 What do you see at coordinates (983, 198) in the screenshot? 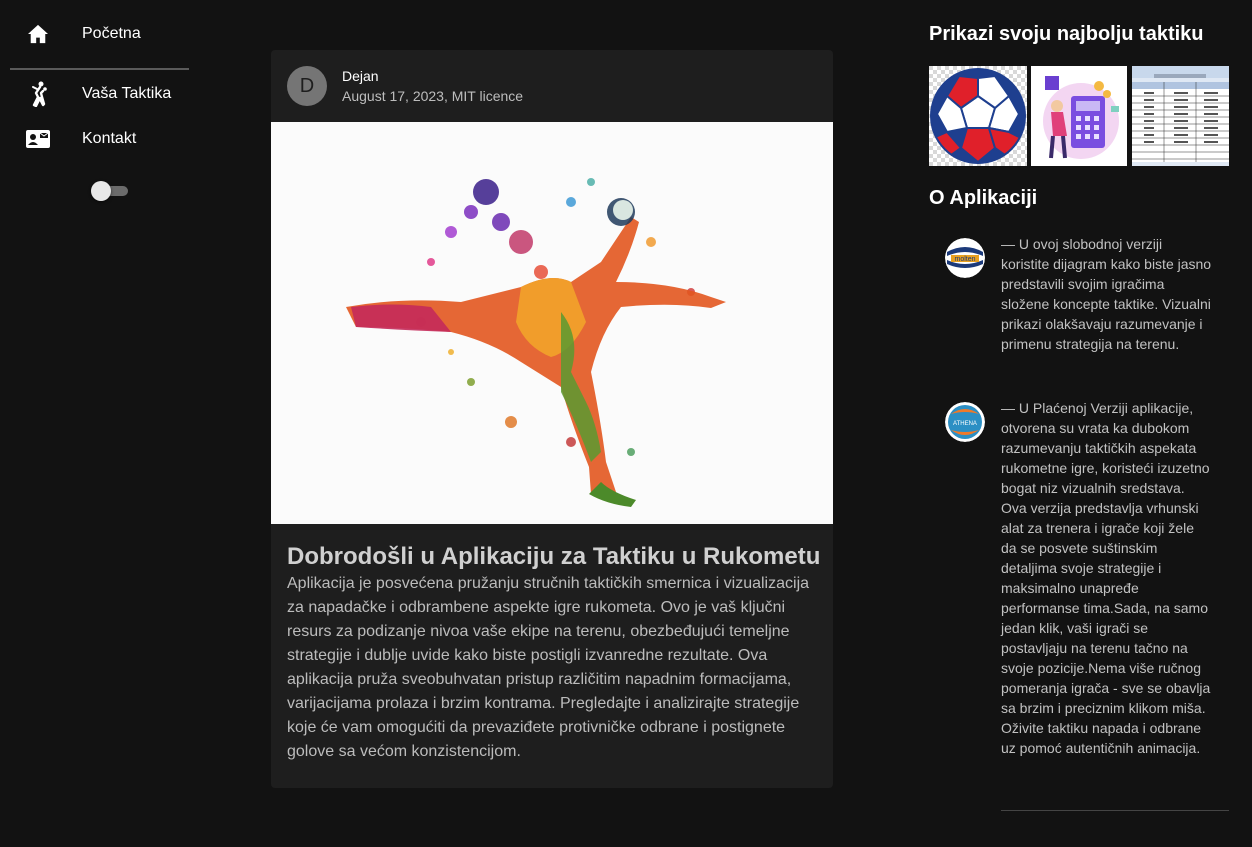
I see `about-title: O Aplikaciji` at bounding box center [983, 198].